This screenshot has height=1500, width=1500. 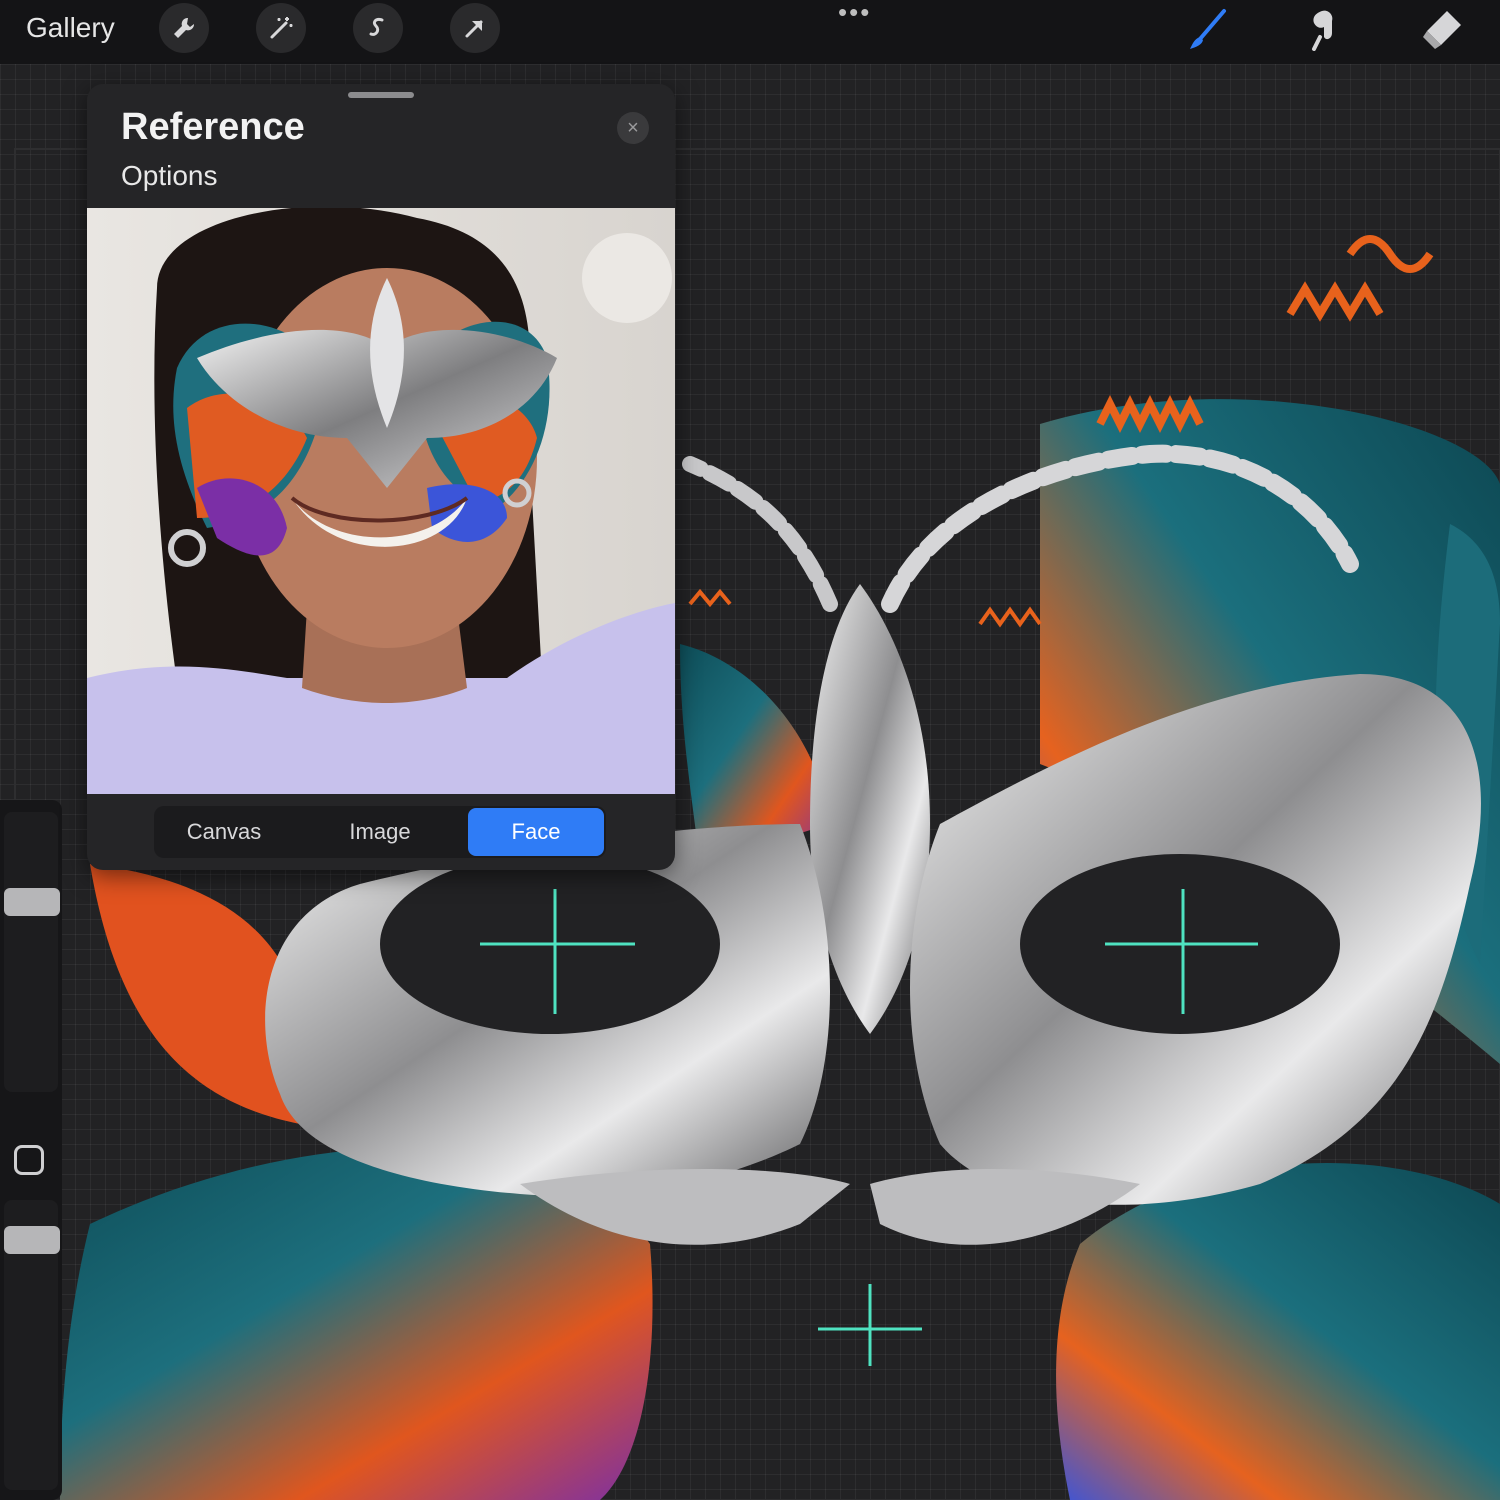 What do you see at coordinates (381, 95) in the screenshot?
I see `panel-grabber` at bounding box center [381, 95].